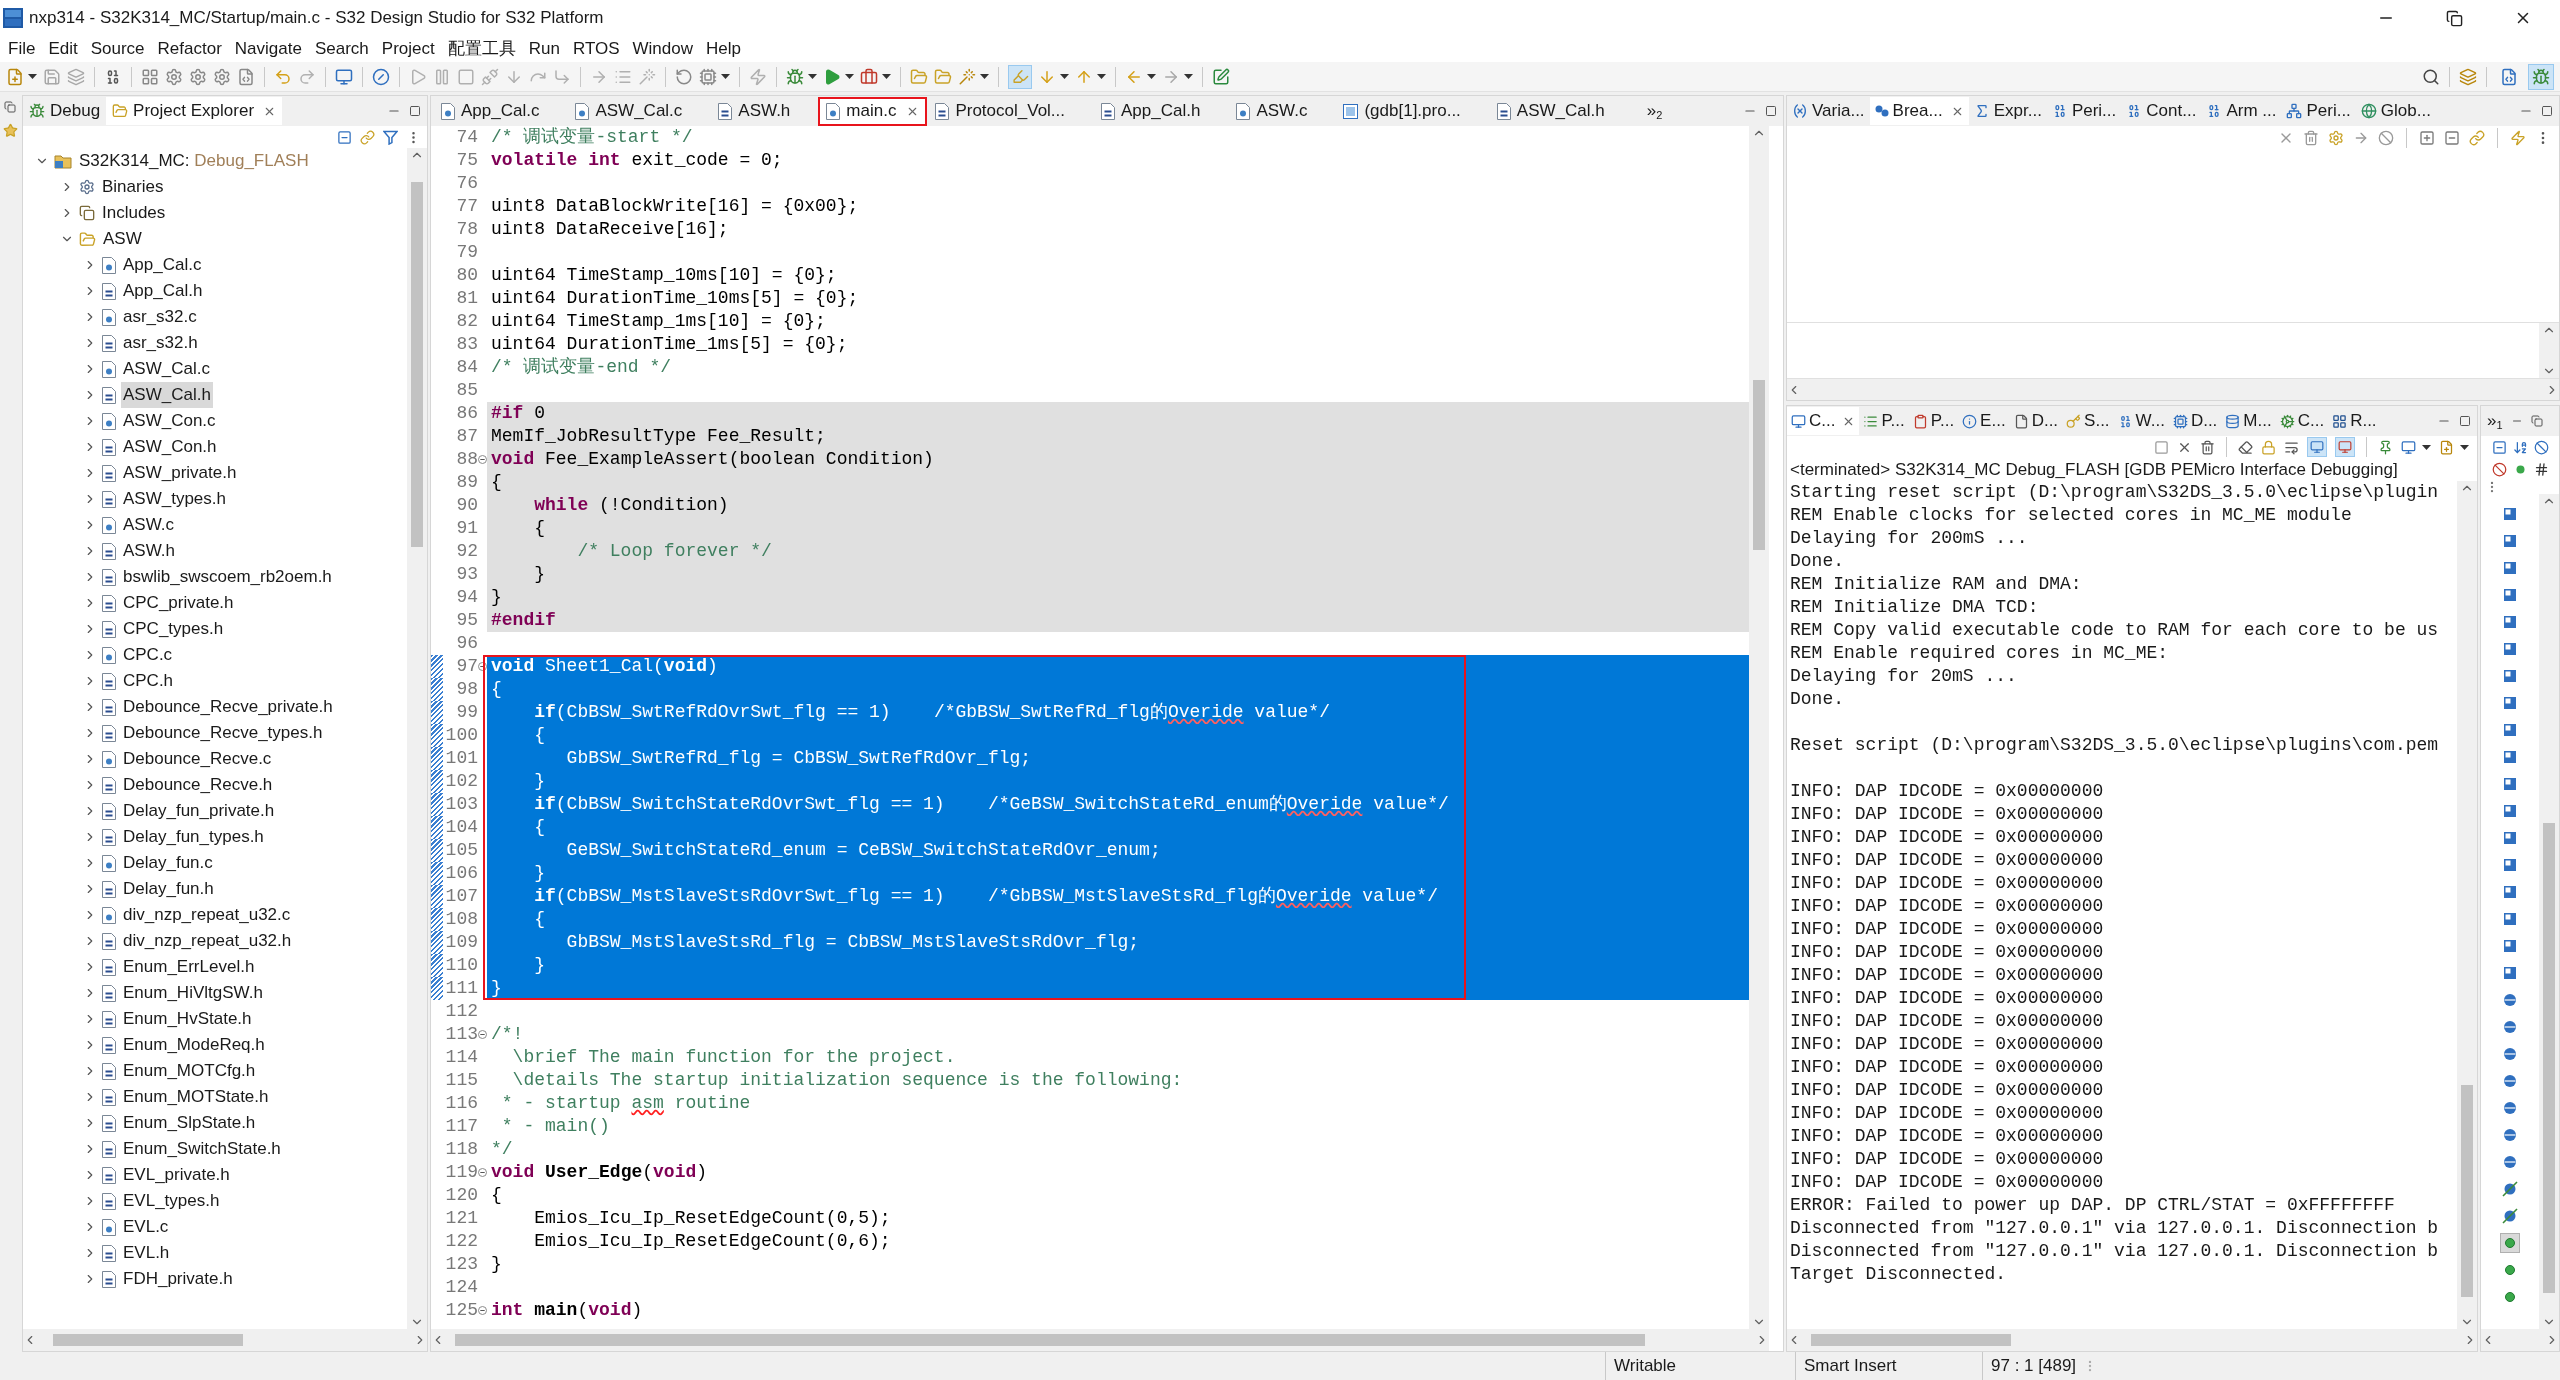 This screenshot has height=1380, width=2560. What do you see at coordinates (2291, 447) in the screenshot?
I see `wrap-text-icon` at bounding box center [2291, 447].